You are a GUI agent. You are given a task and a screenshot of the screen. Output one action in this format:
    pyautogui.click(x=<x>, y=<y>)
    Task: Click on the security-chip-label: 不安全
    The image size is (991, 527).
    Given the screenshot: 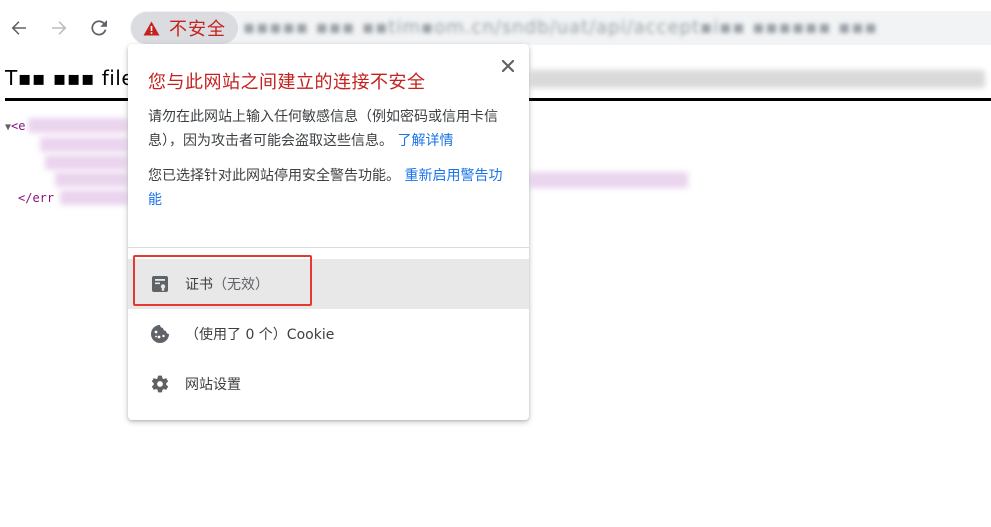 What is the action you would take?
    pyautogui.click(x=197, y=29)
    